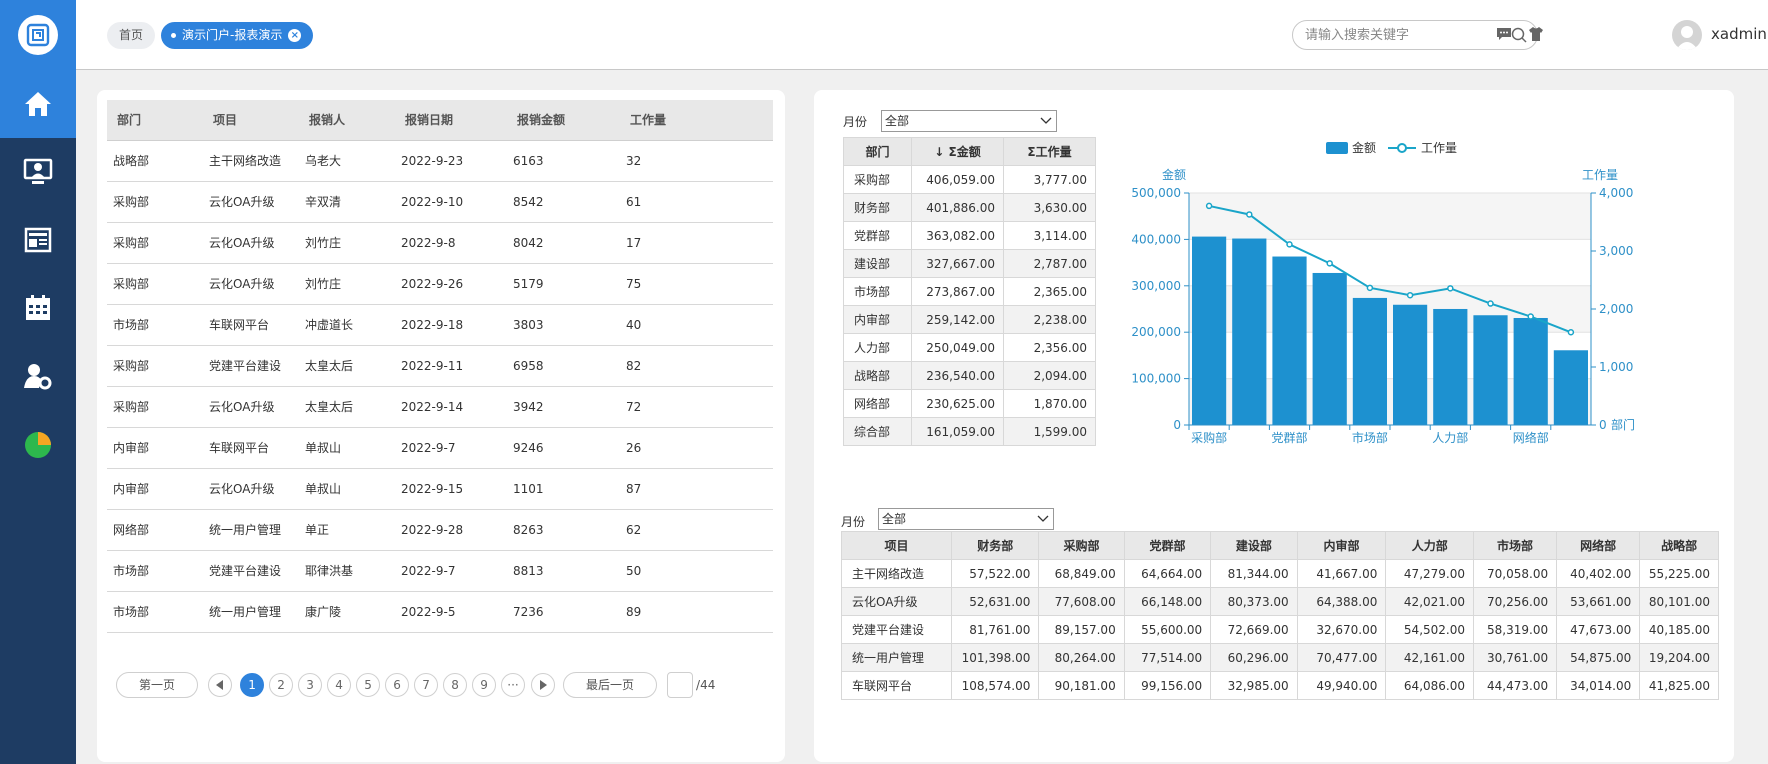 The width and height of the screenshot is (1768, 764). I want to click on page-number-button: 8, so click(455, 685).